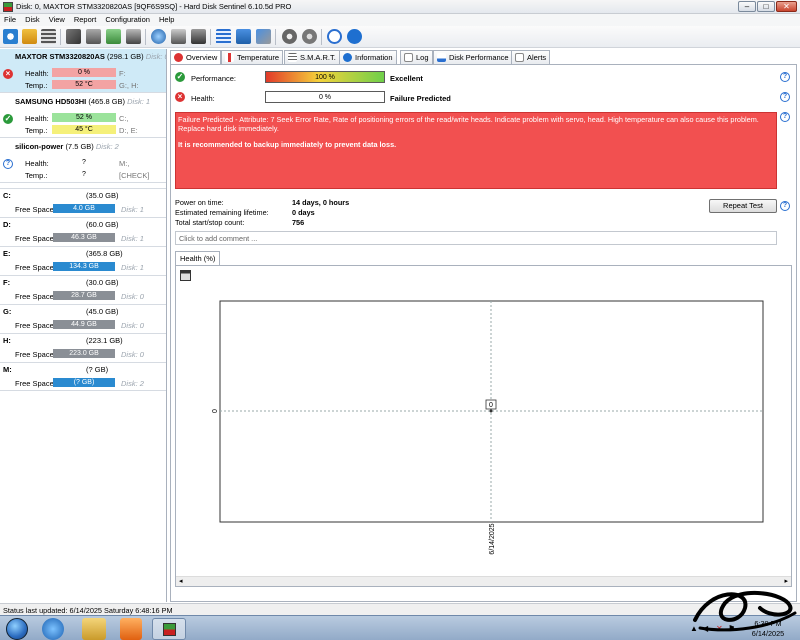  I want to click on volume-entry: F: (30.0 GB) Free Space 28.7 GB Disk: 0, so click(83, 289).